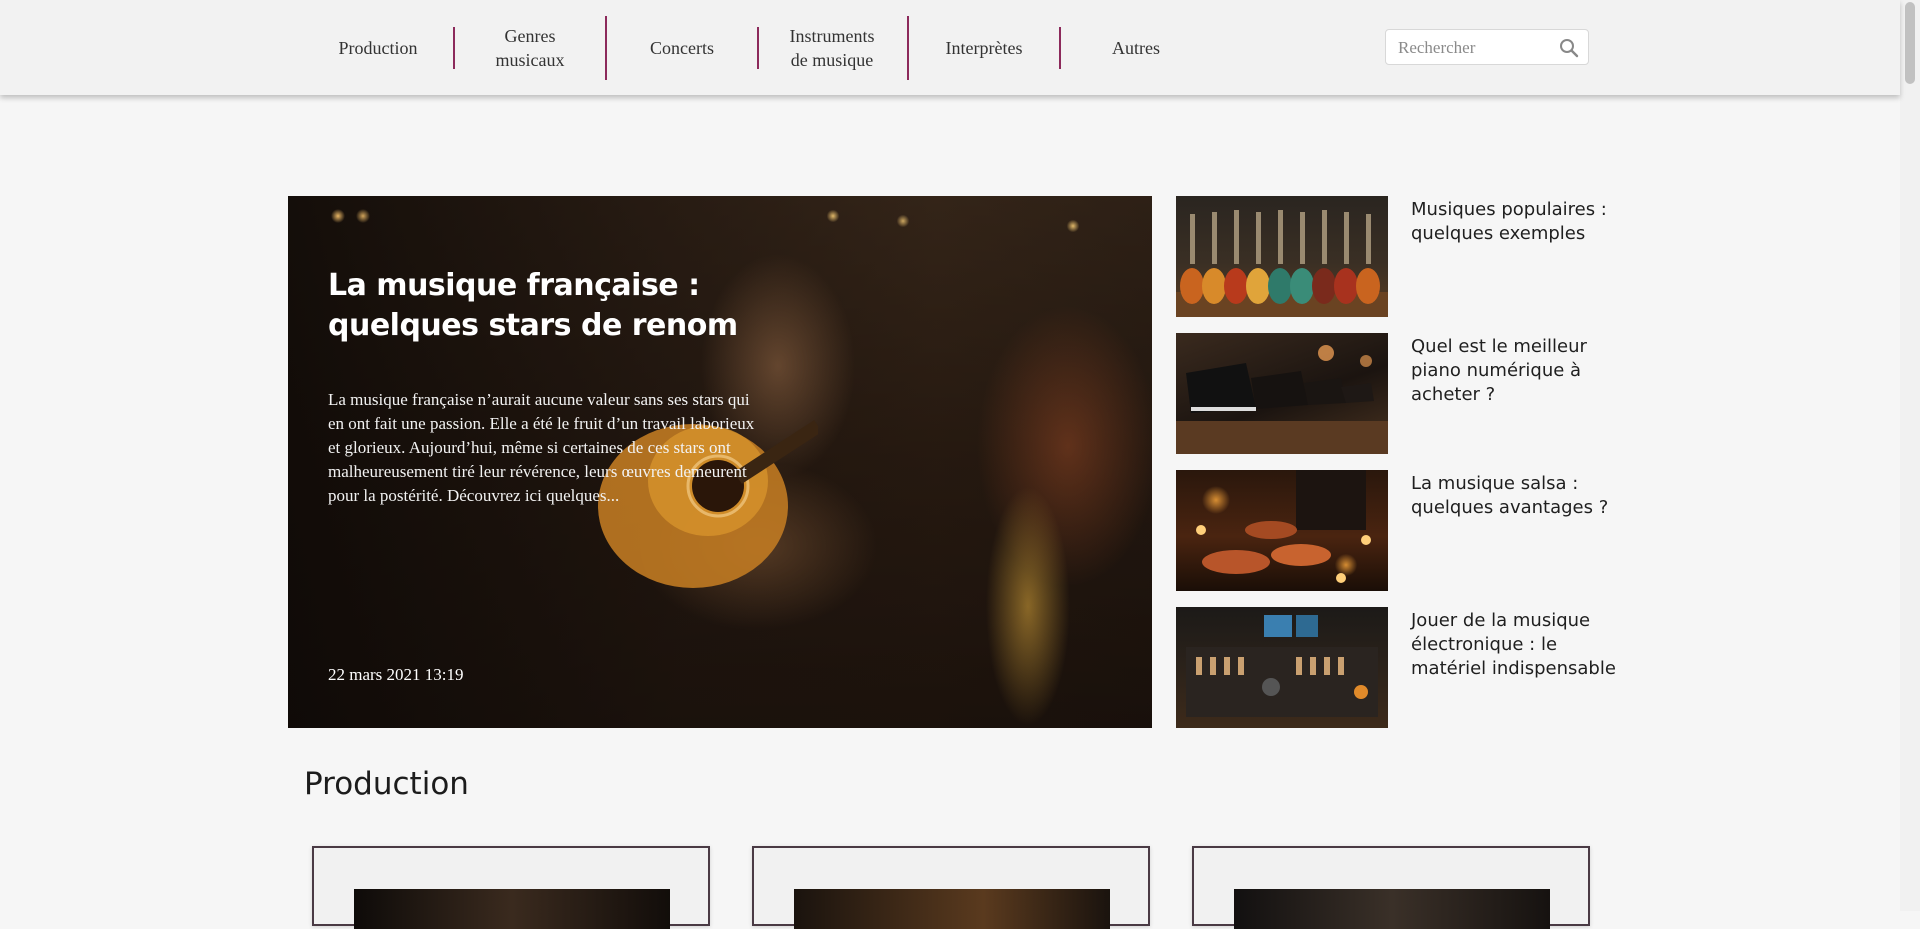 The image size is (1920, 929). What do you see at coordinates (832, 47) in the screenshot?
I see `nav-item-instruments: Instruments de musique` at bounding box center [832, 47].